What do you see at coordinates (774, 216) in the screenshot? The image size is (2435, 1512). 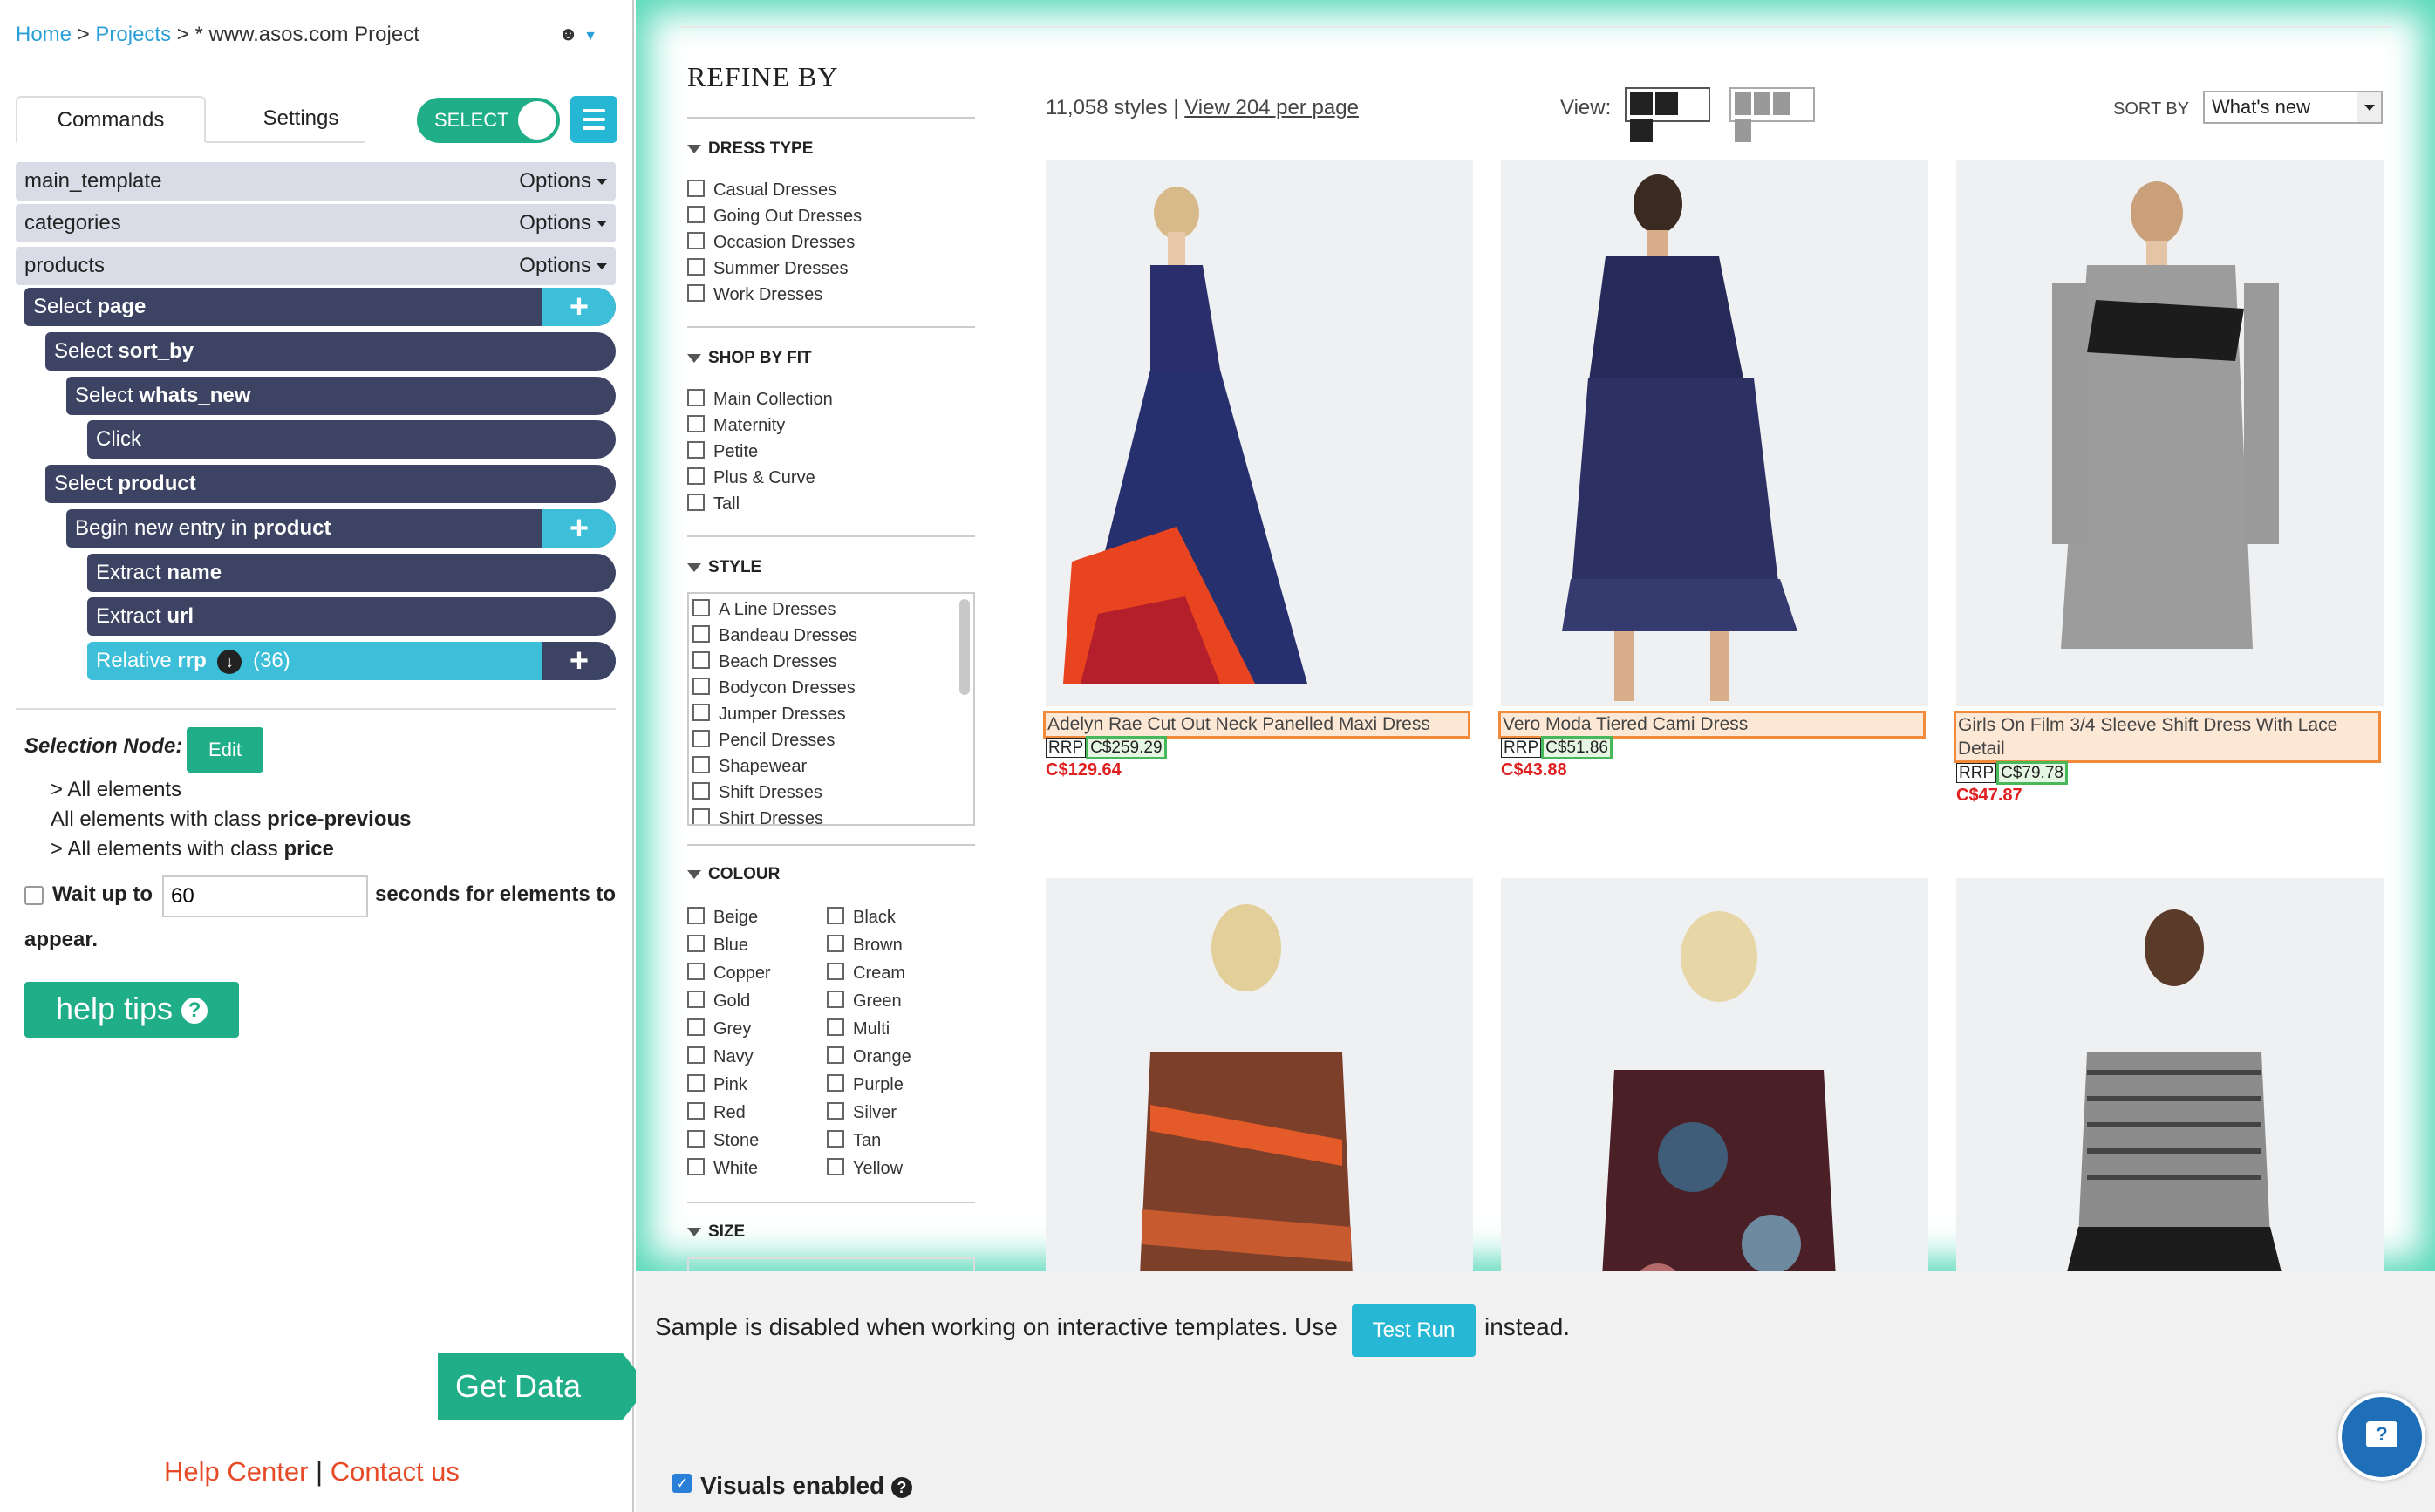 I see `facet-checkbox: Going Out Dresses` at bounding box center [774, 216].